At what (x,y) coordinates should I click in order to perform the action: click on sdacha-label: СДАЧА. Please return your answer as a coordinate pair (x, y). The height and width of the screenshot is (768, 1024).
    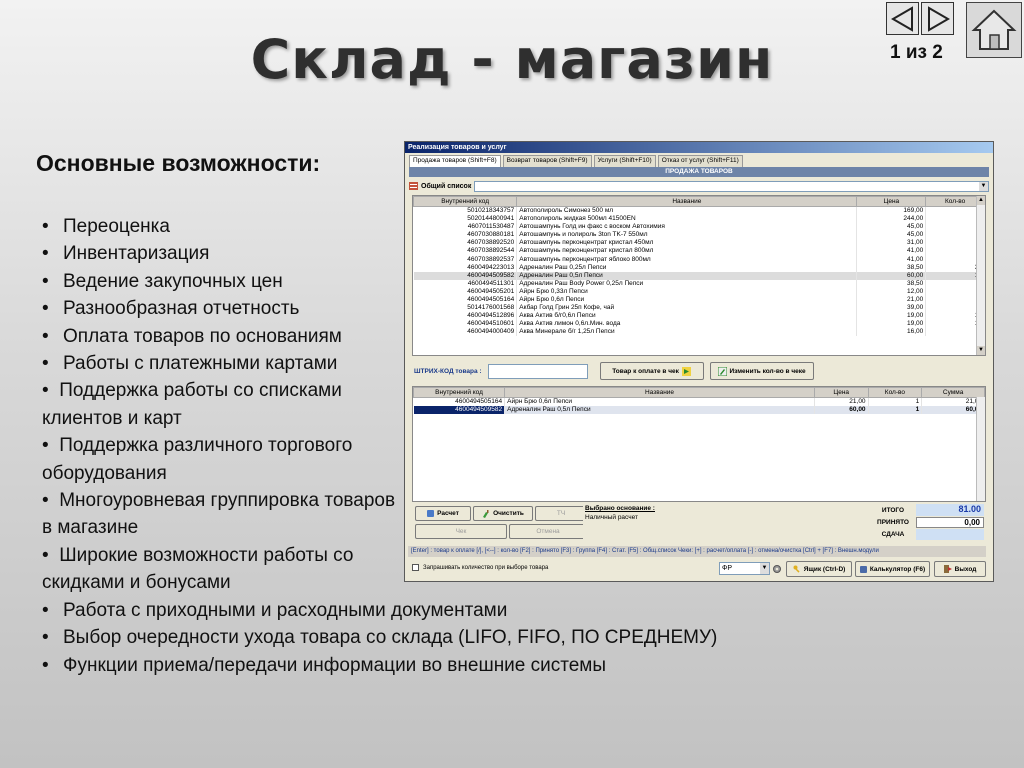
    Looking at the image, I should click on (893, 534).